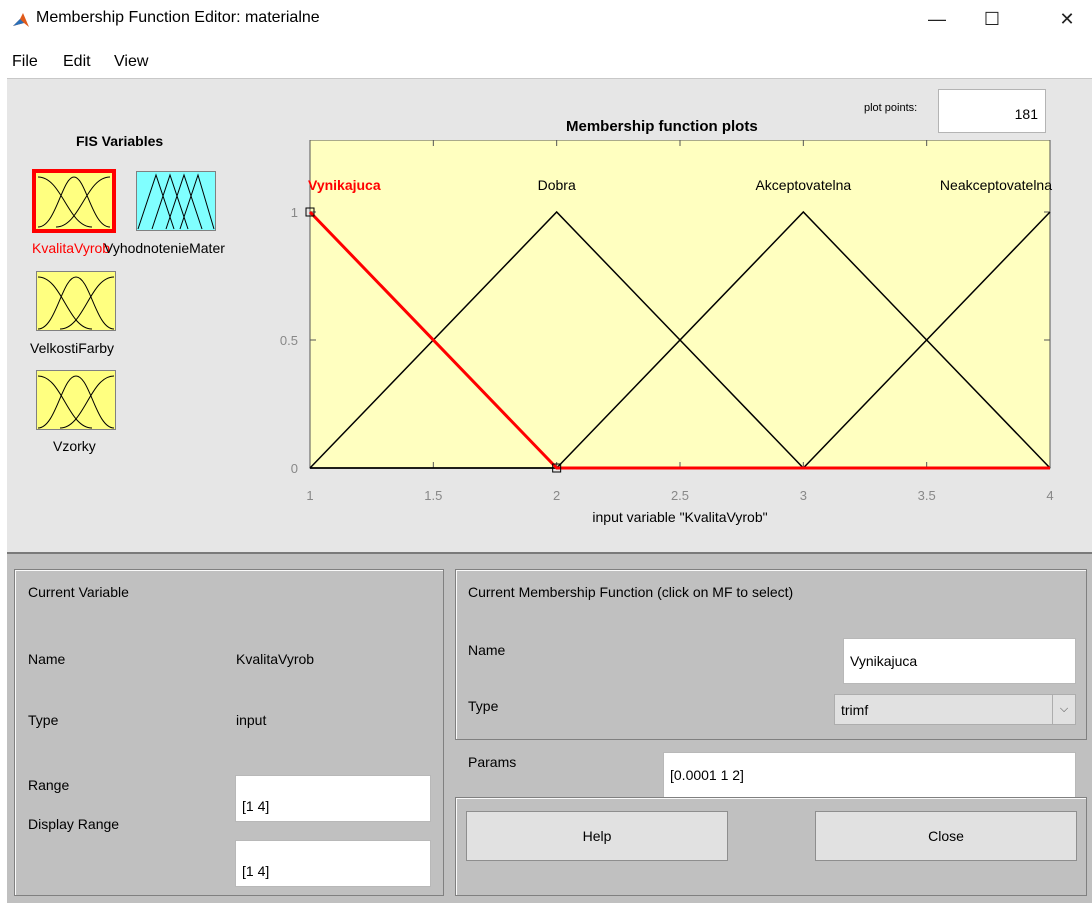  I want to click on range-label: Range, so click(49, 785).